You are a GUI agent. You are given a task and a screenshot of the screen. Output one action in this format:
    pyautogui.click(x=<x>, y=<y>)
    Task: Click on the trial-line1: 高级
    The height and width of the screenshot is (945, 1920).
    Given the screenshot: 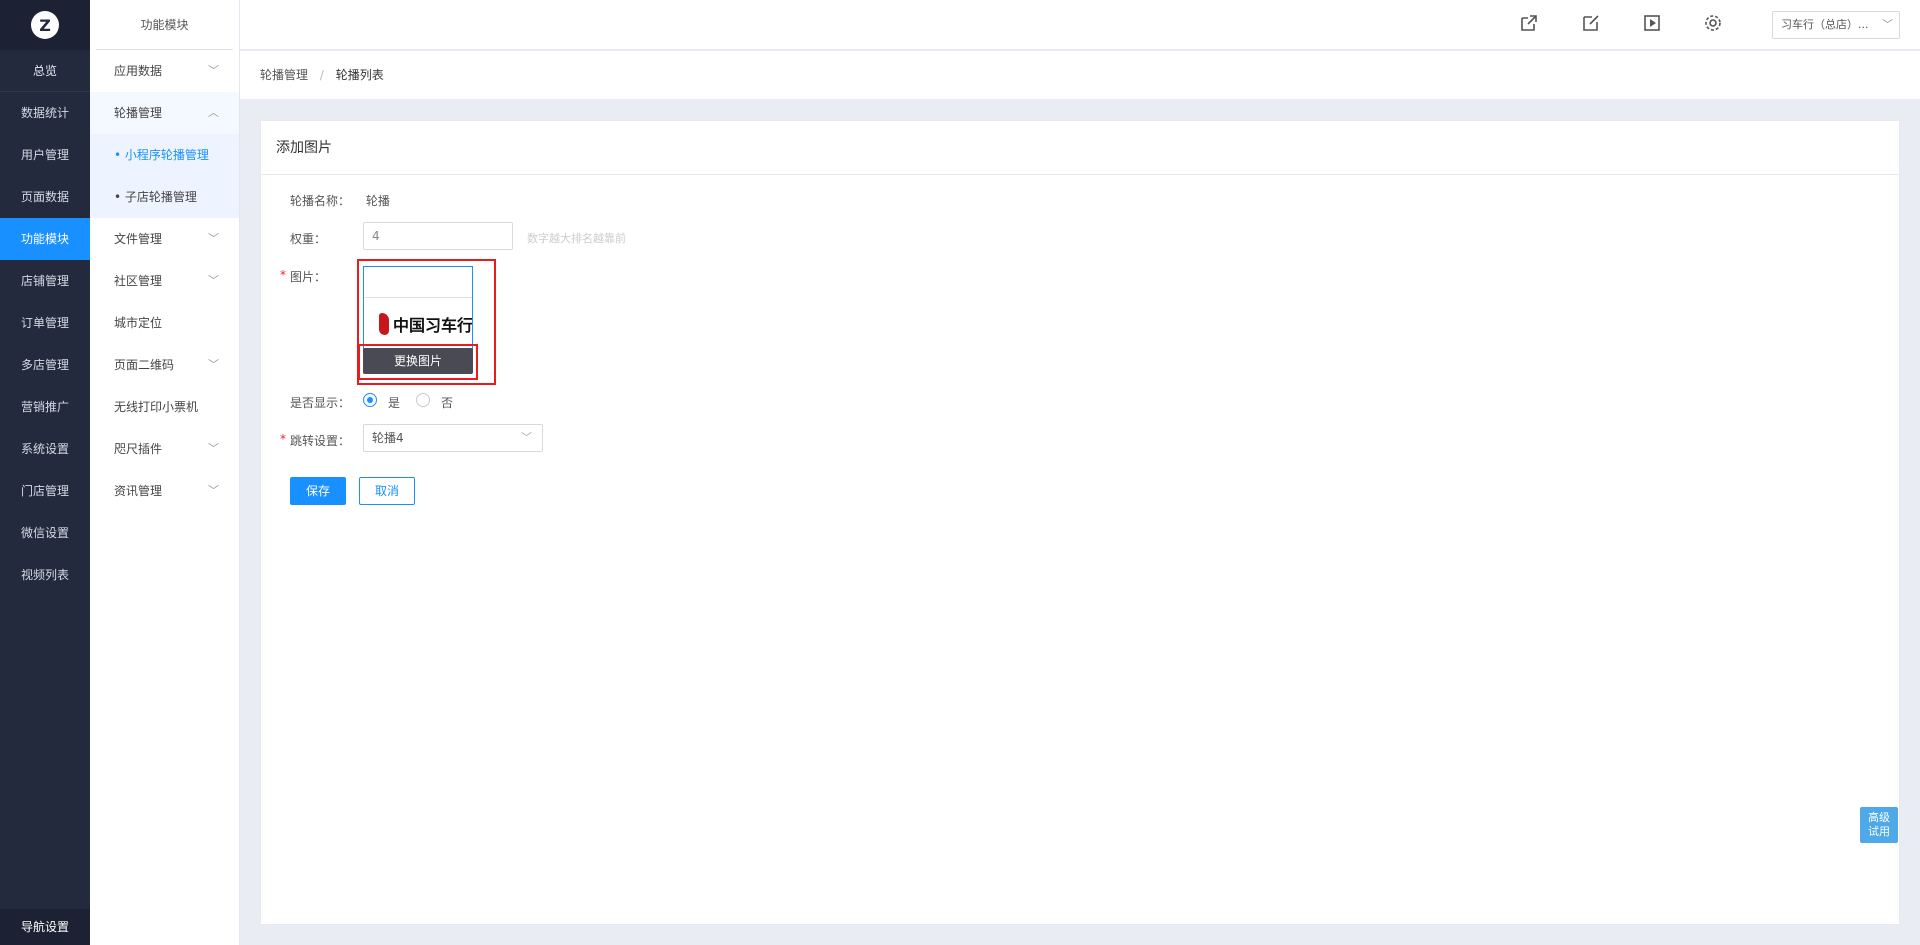 What is the action you would take?
    pyautogui.click(x=1879, y=817)
    